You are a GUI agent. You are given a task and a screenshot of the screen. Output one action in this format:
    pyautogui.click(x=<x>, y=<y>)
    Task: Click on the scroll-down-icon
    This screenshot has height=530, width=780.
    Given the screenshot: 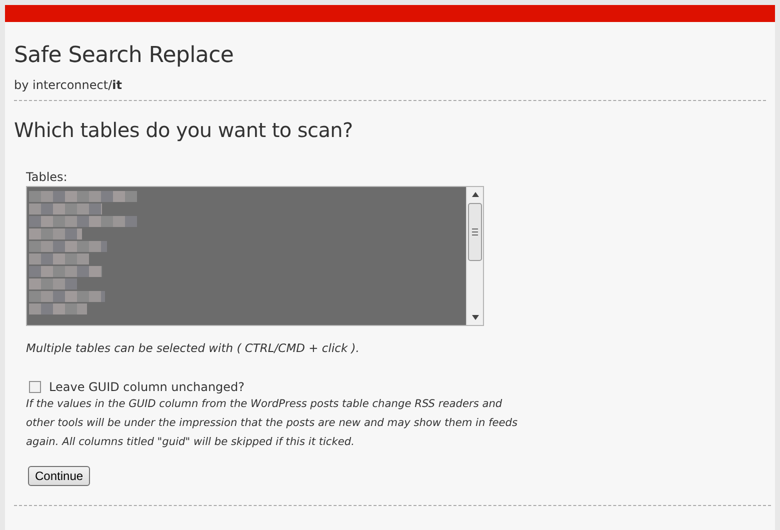 What is the action you would take?
    pyautogui.click(x=475, y=317)
    